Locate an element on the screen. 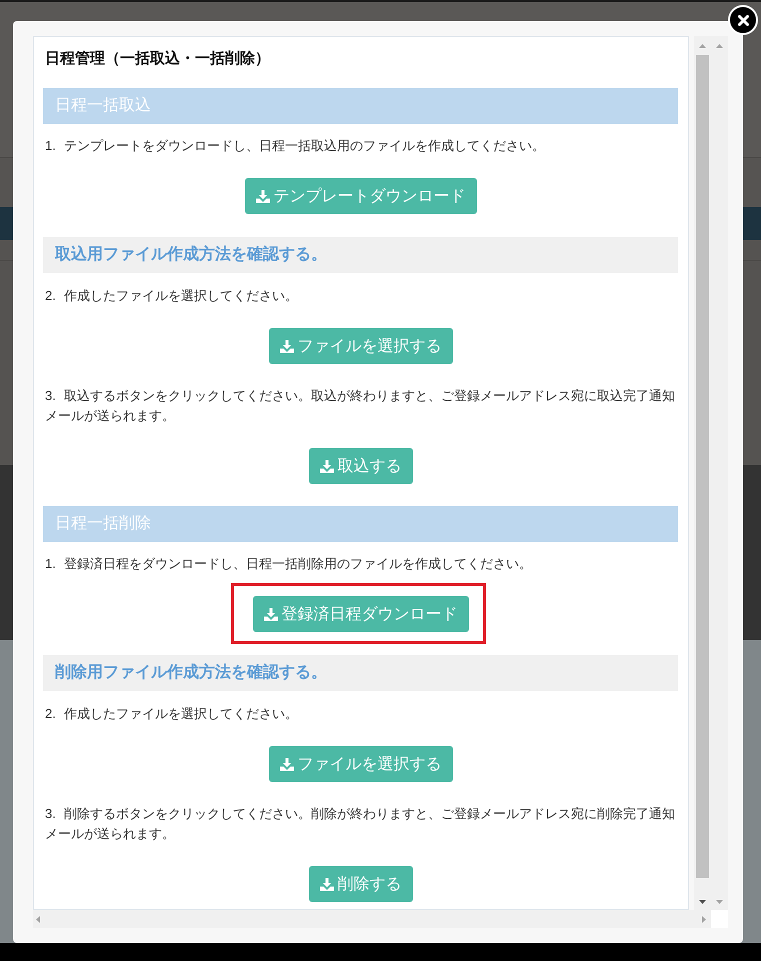 The image size is (761, 961). help-link: 削除用ファイル作成方法を確認する。 is located at coordinates (360, 673).